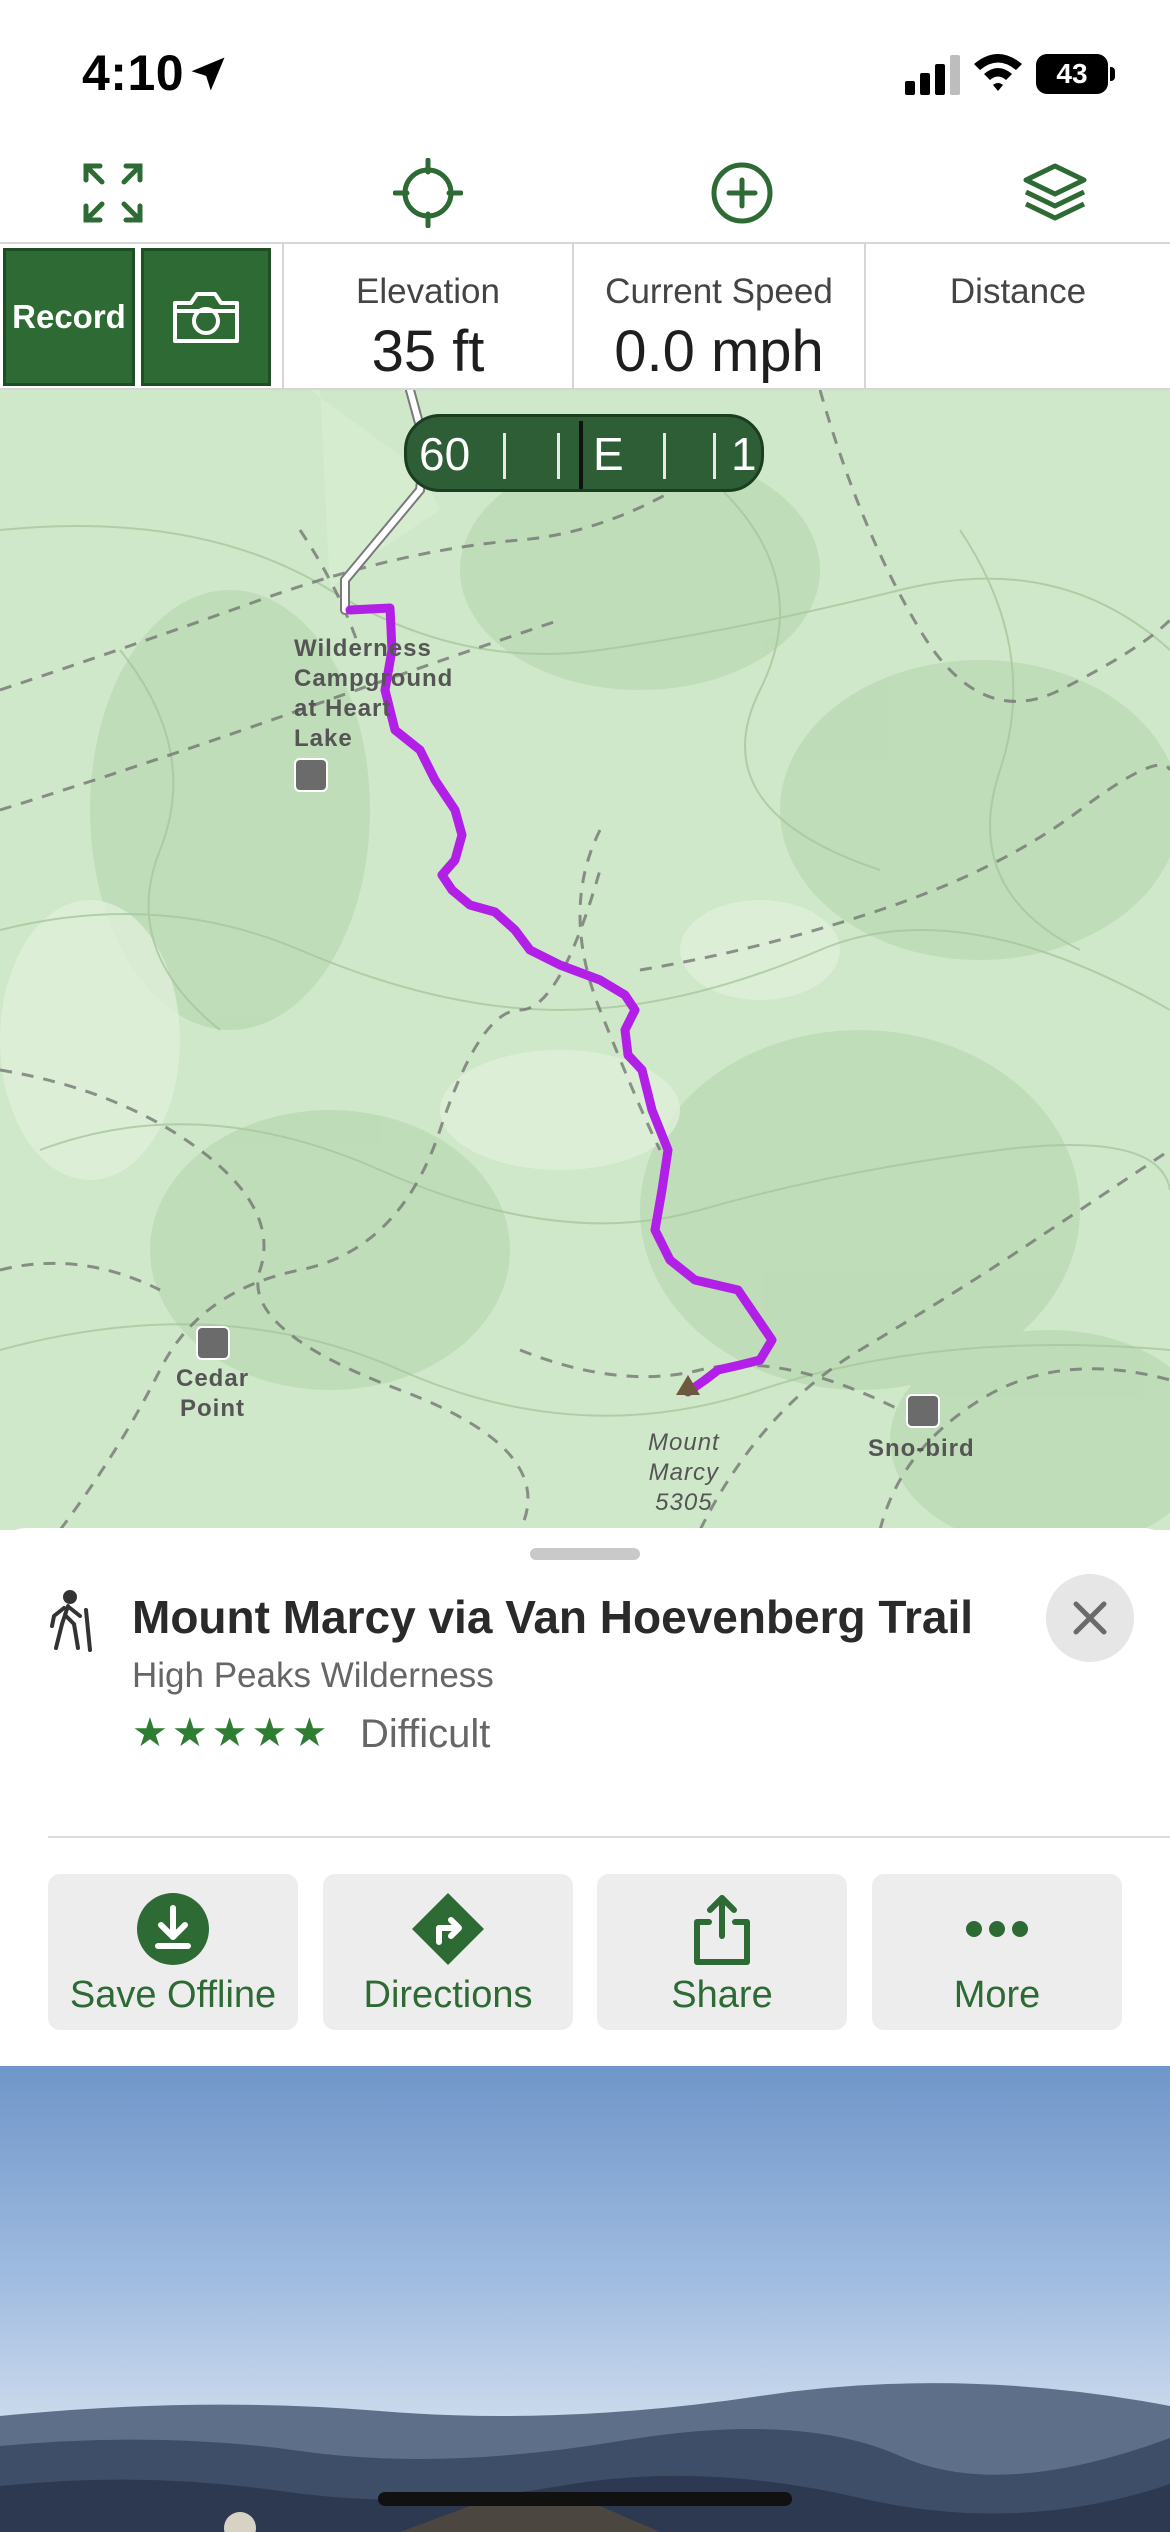 The width and height of the screenshot is (1170, 2532). What do you see at coordinates (684, 1473) in the screenshot?
I see `mount-marcy-label: Mount Marcy 5305` at bounding box center [684, 1473].